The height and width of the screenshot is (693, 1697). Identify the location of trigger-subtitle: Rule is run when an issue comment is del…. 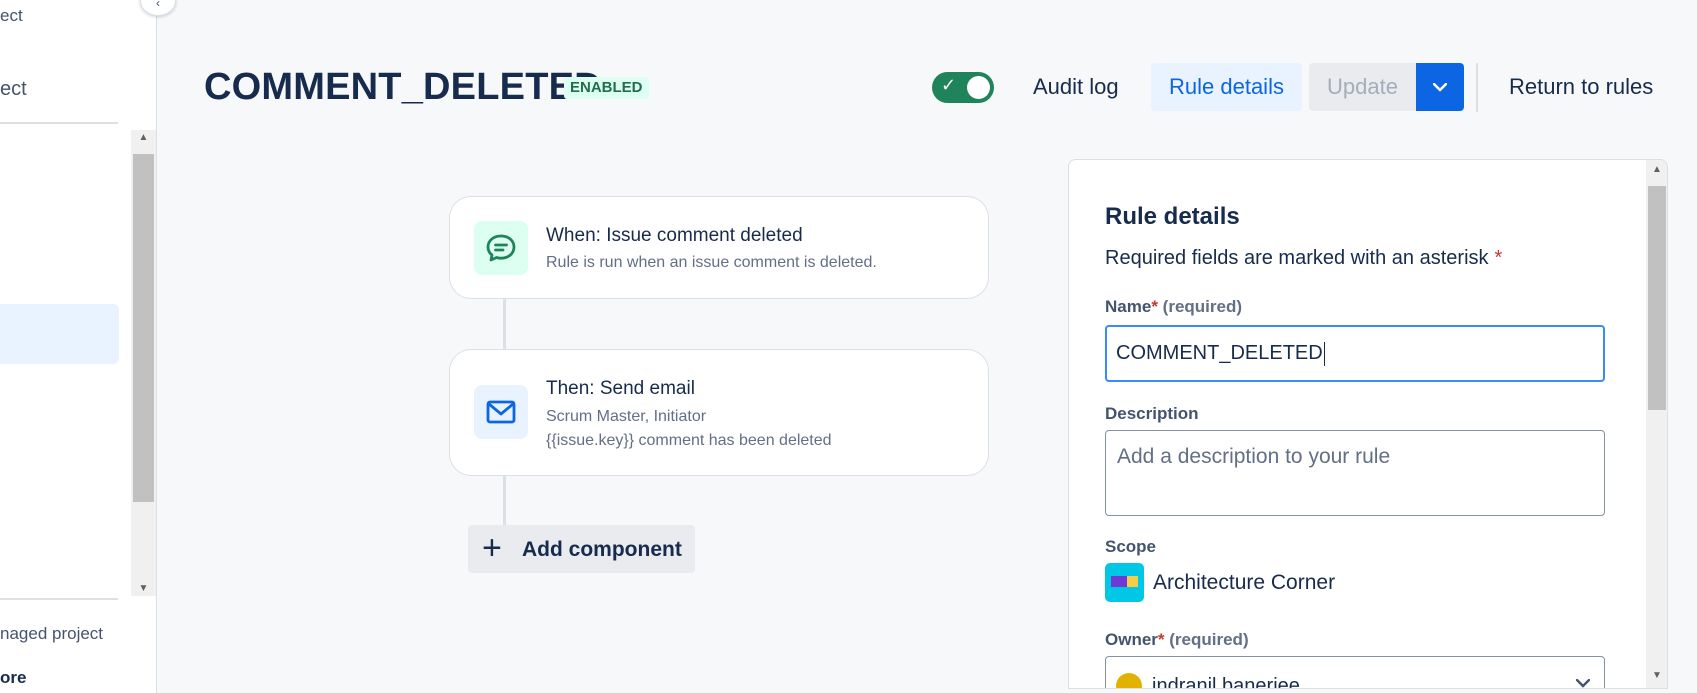
(711, 262).